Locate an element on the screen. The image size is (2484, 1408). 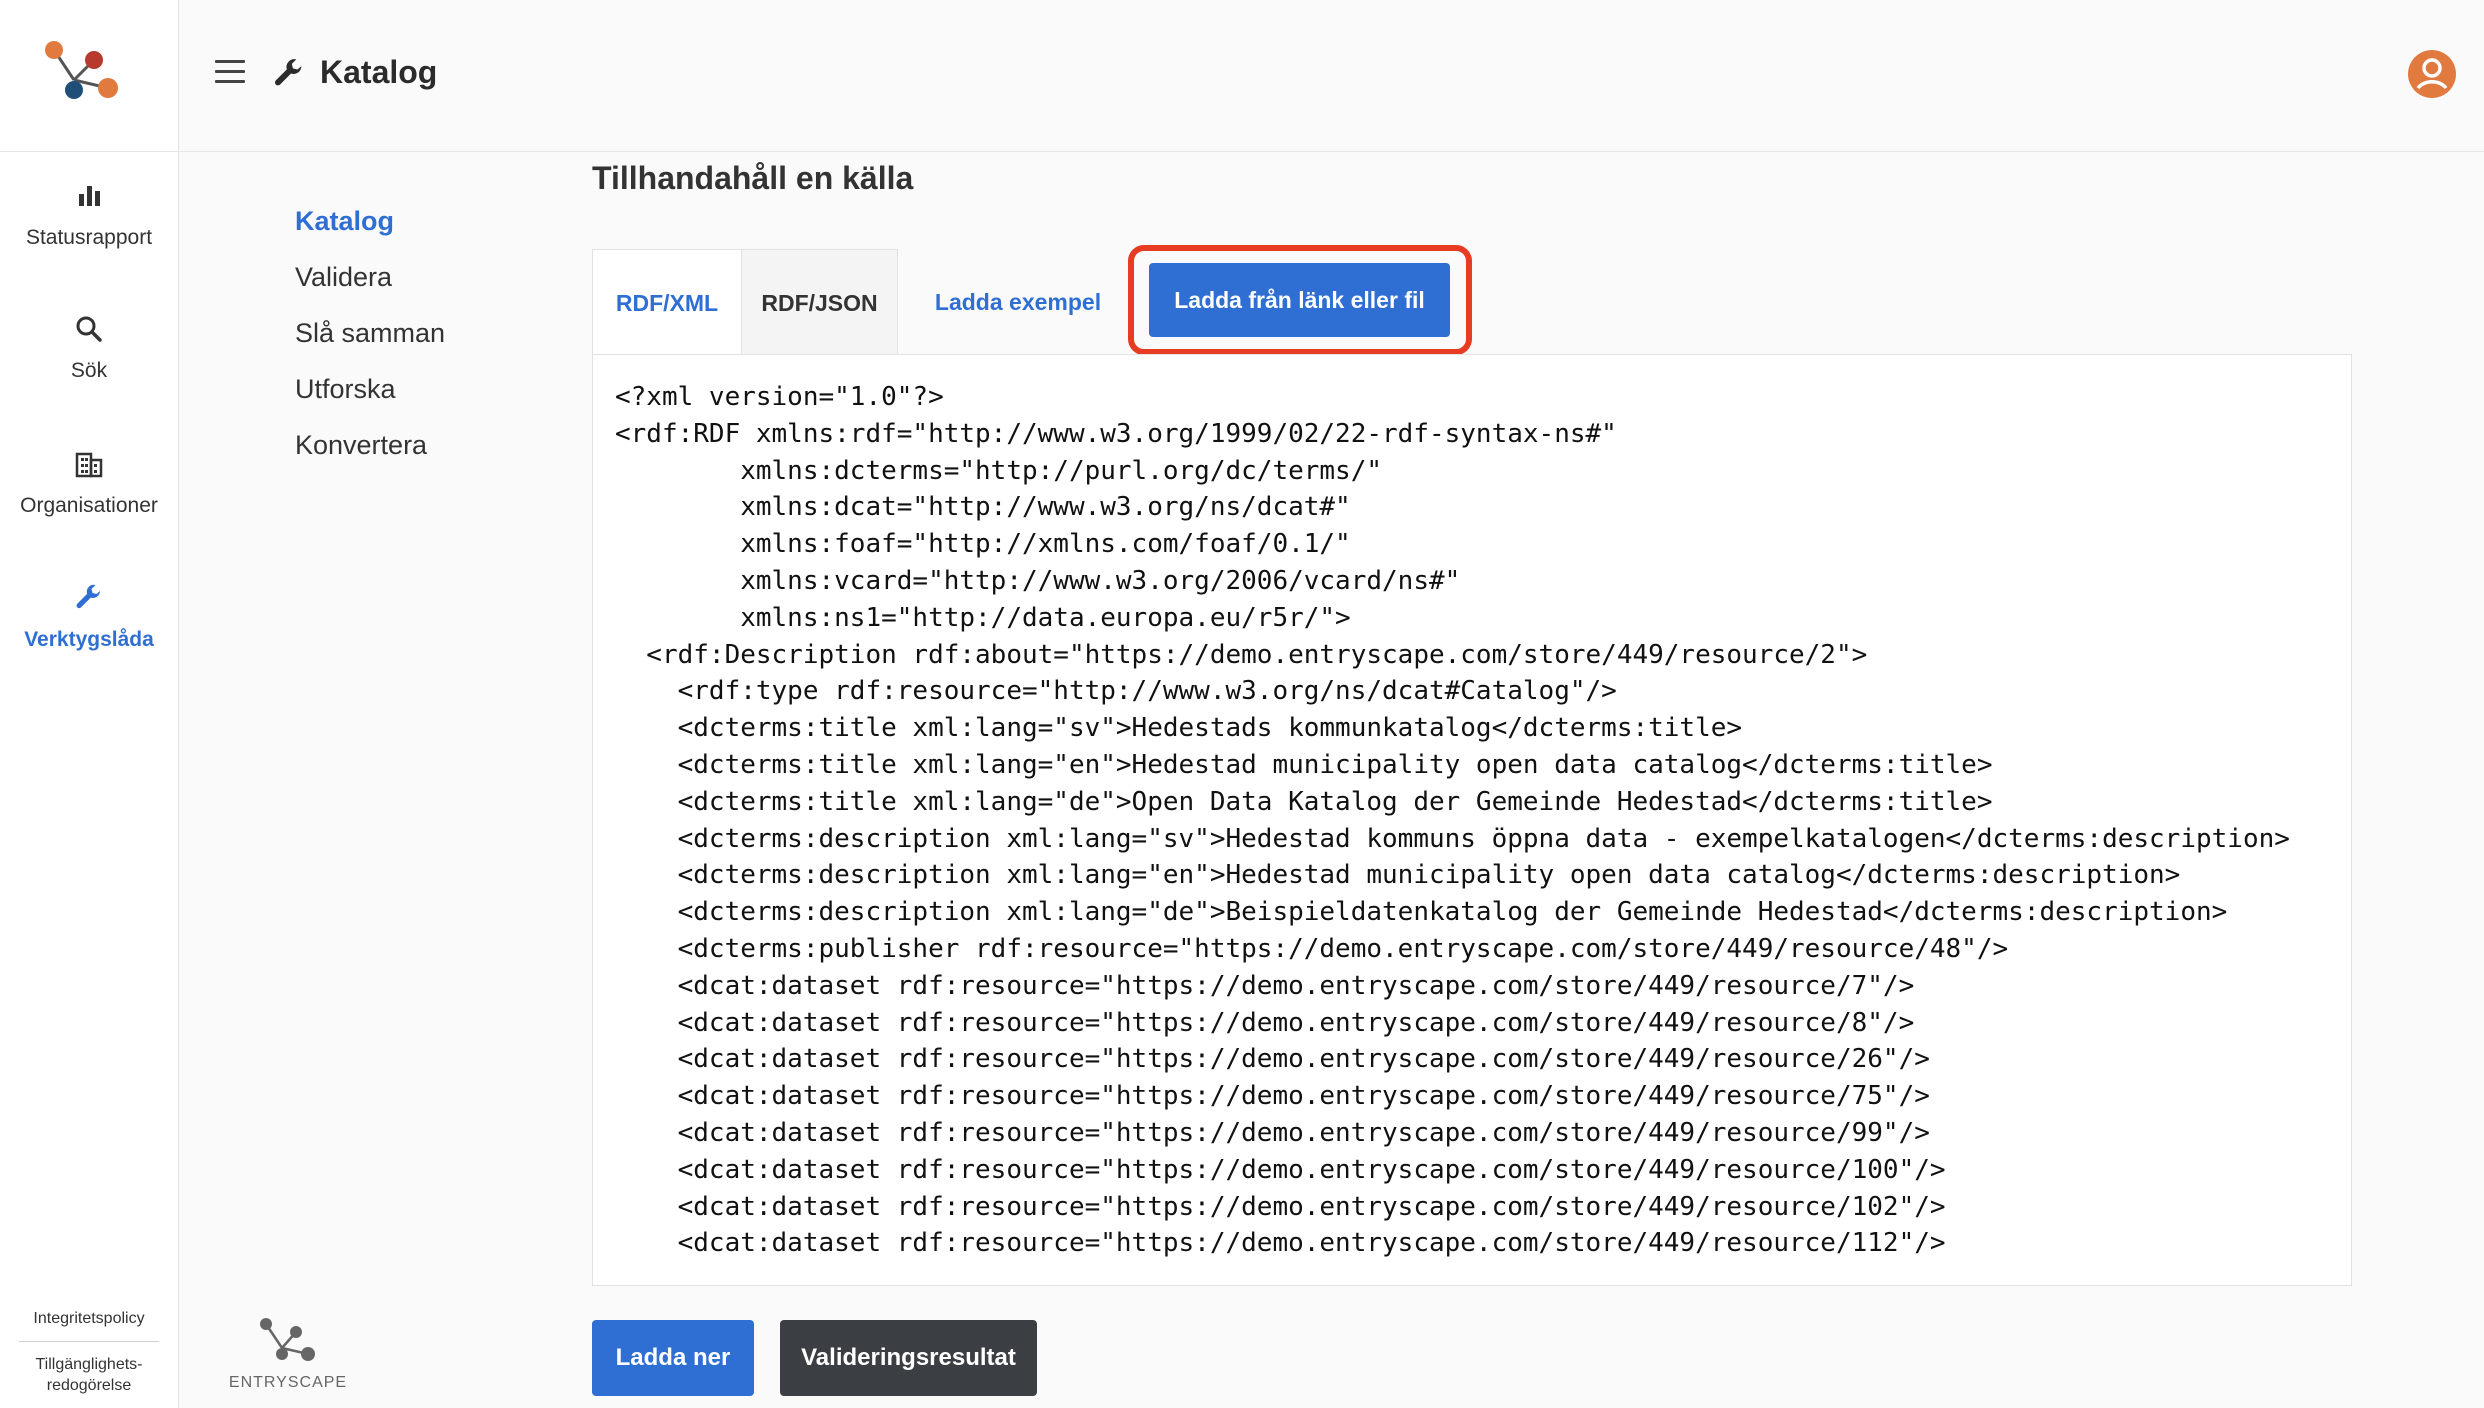
page-title: Katalog is located at coordinates (379, 72).